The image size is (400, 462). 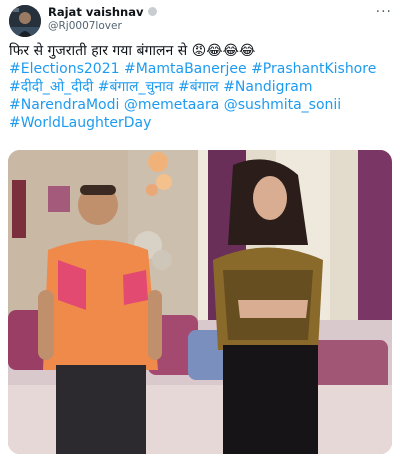 I want to click on tweet-text-line: #WorldLaughterDay, so click(x=201, y=123).